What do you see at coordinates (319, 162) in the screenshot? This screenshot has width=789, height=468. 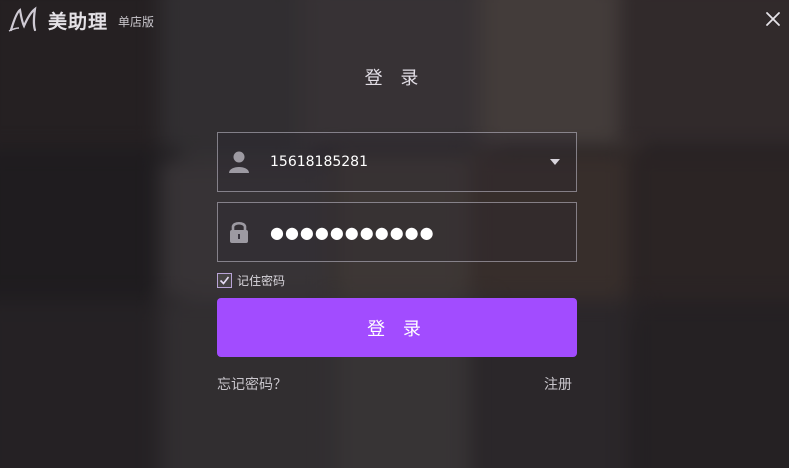 I see `username-value: 15618185281` at bounding box center [319, 162].